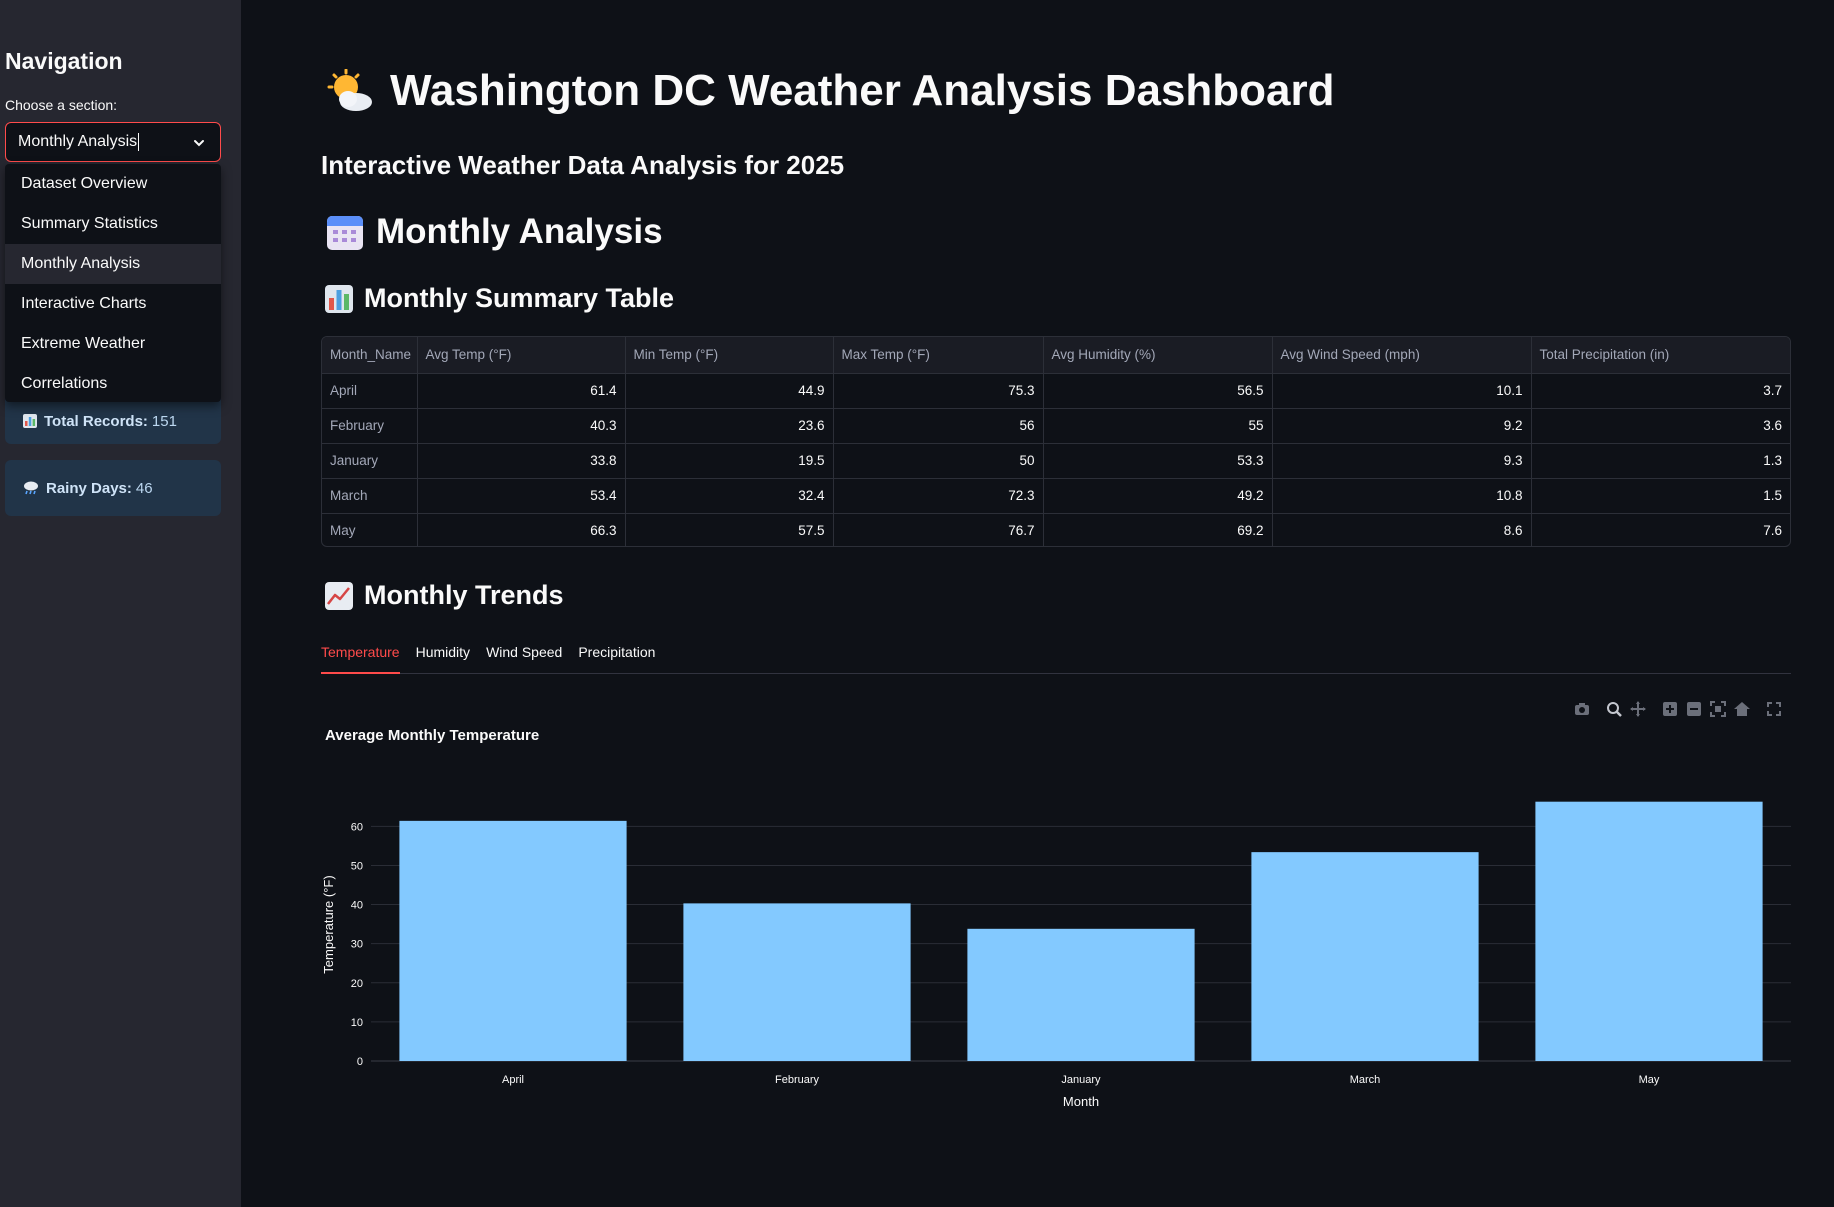 The width and height of the screenshot is (1834, 1207). What do you see at coordinates (1081, 1101) in the screenshot?
I see `x-axis-title: Month` at bounding box center [1081, 1101].